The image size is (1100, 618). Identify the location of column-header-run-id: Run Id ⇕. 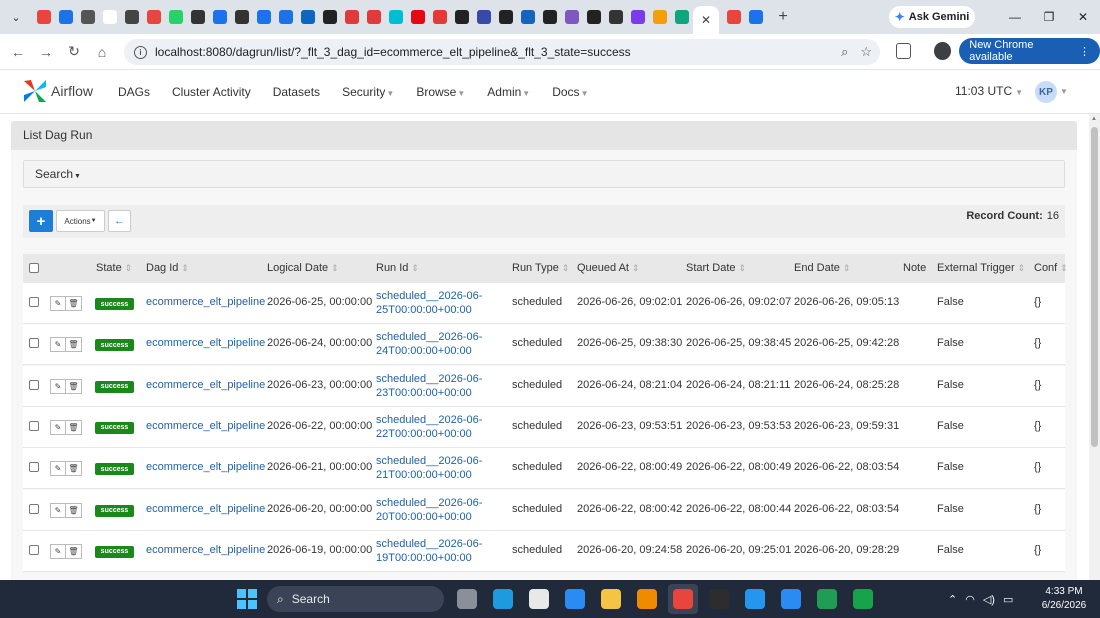
(397, 268).